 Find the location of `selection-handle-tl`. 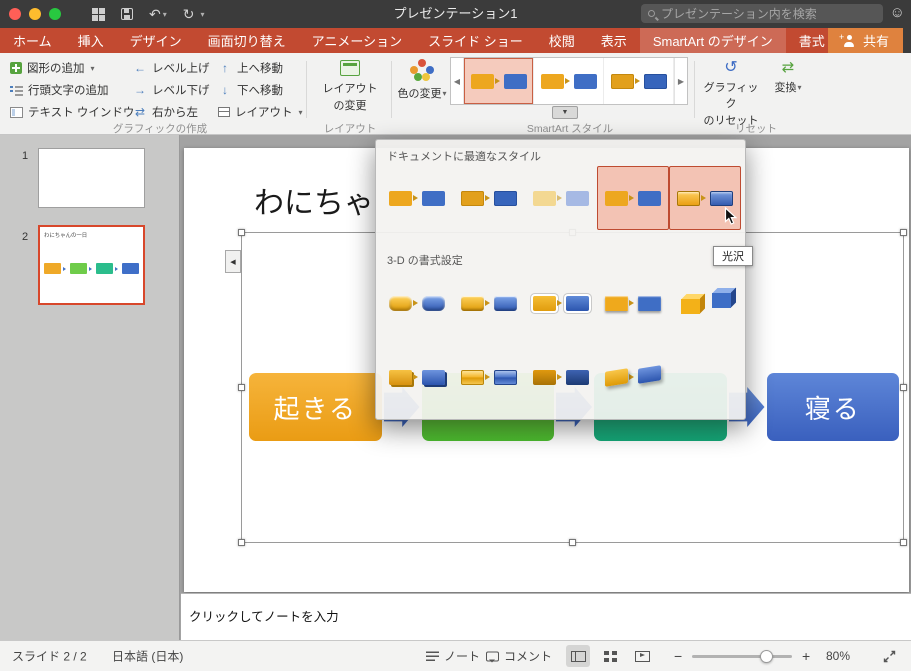

selection-handle-tl is located at coordinates (241, 232).